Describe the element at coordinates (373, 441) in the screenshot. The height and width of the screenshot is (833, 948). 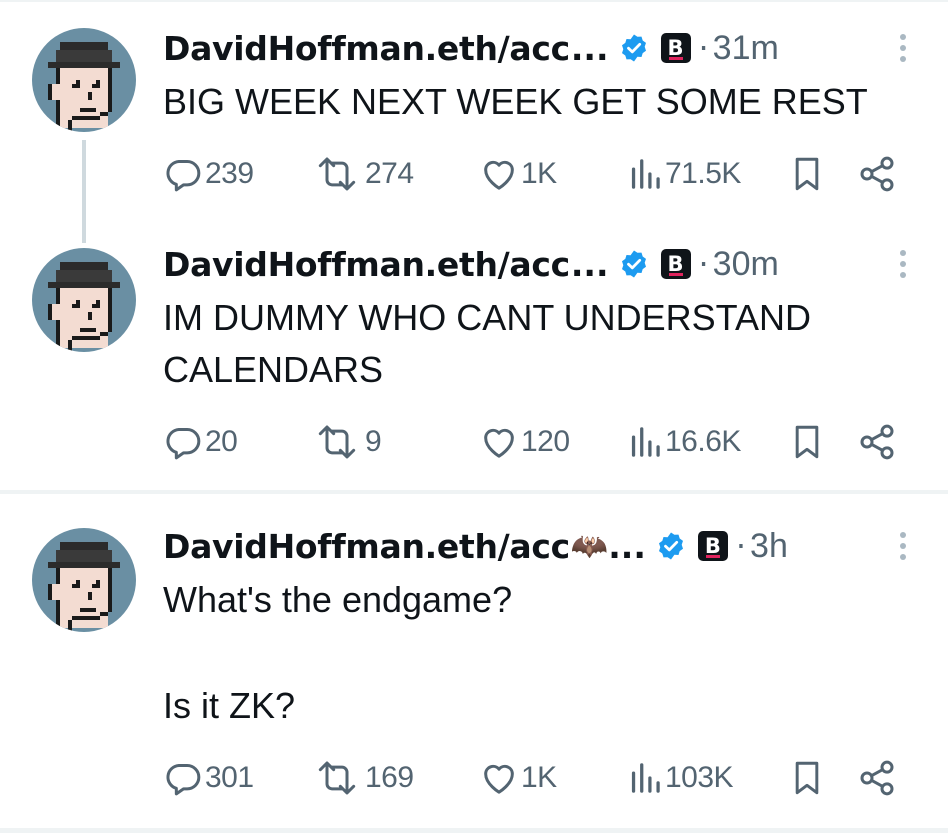
I see `repost-count: 9` at that location.